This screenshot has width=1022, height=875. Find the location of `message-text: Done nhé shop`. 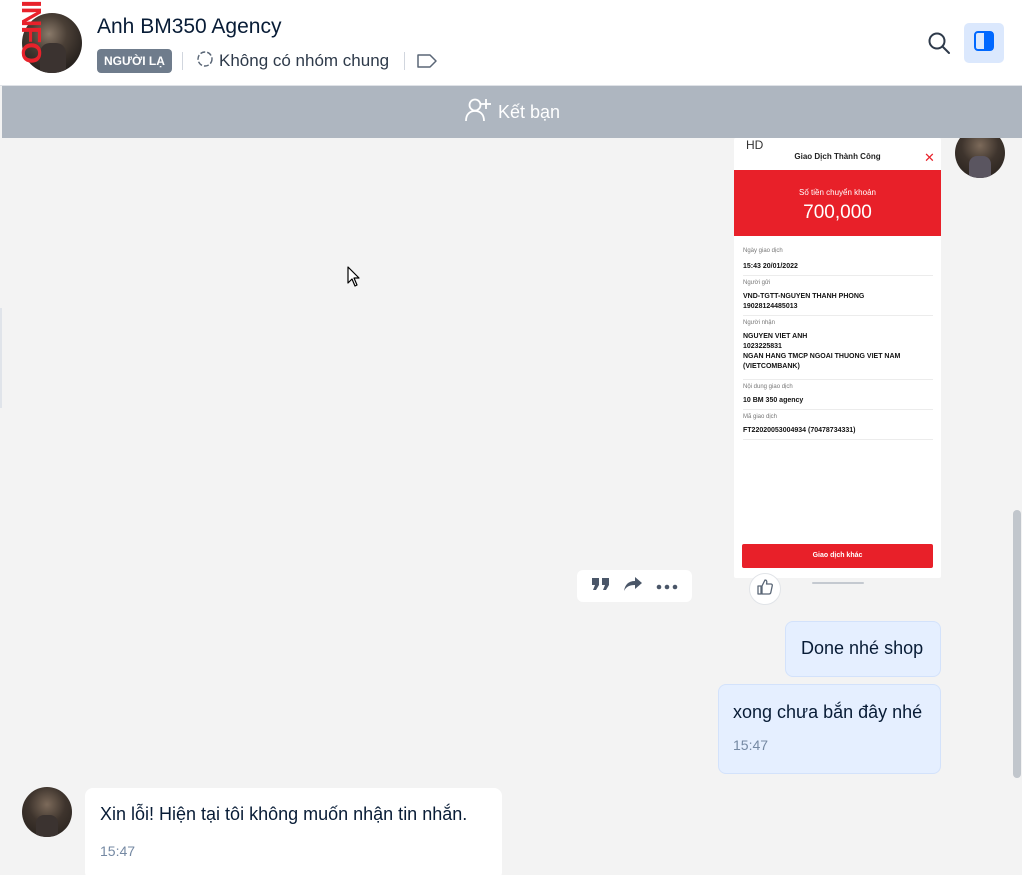

message-text: Done nhé shop is located at coordinates (862, 648).